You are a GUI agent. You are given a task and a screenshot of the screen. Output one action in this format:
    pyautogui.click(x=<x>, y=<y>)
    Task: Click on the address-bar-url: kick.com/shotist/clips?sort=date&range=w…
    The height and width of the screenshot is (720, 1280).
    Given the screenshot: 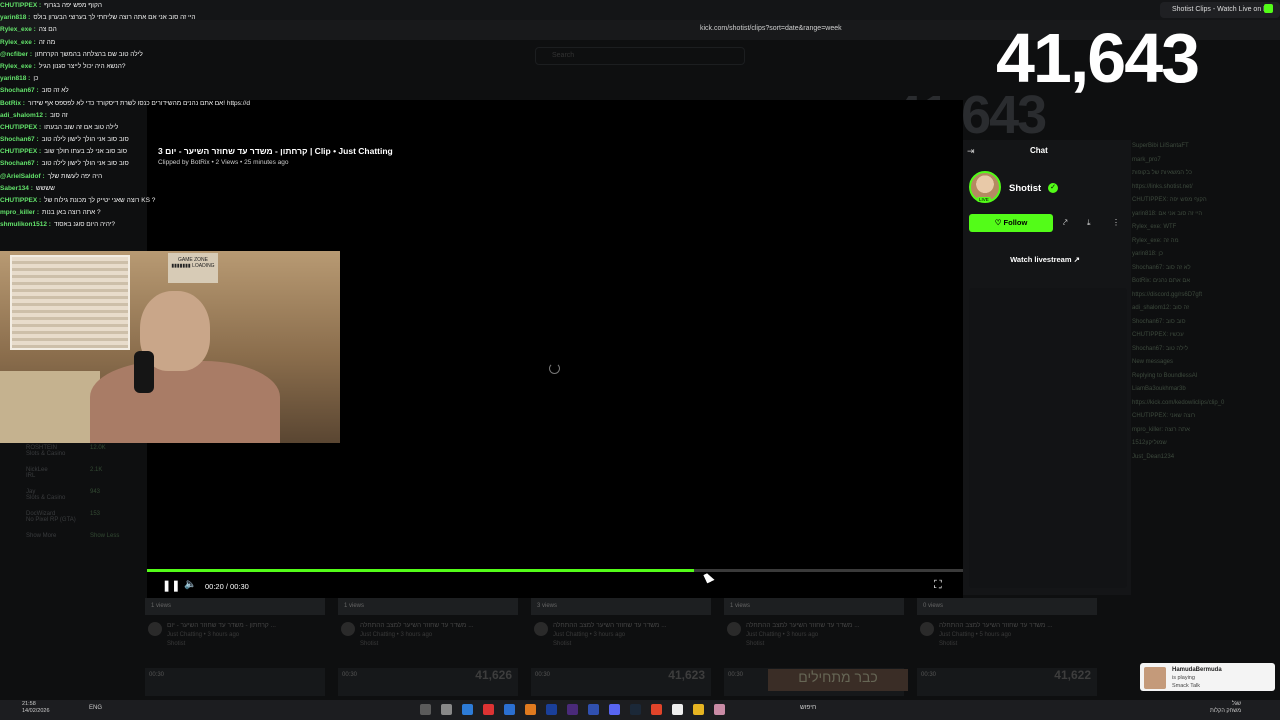 What is the action you would take?
    pyautogui.click(x=820, y=28)
    